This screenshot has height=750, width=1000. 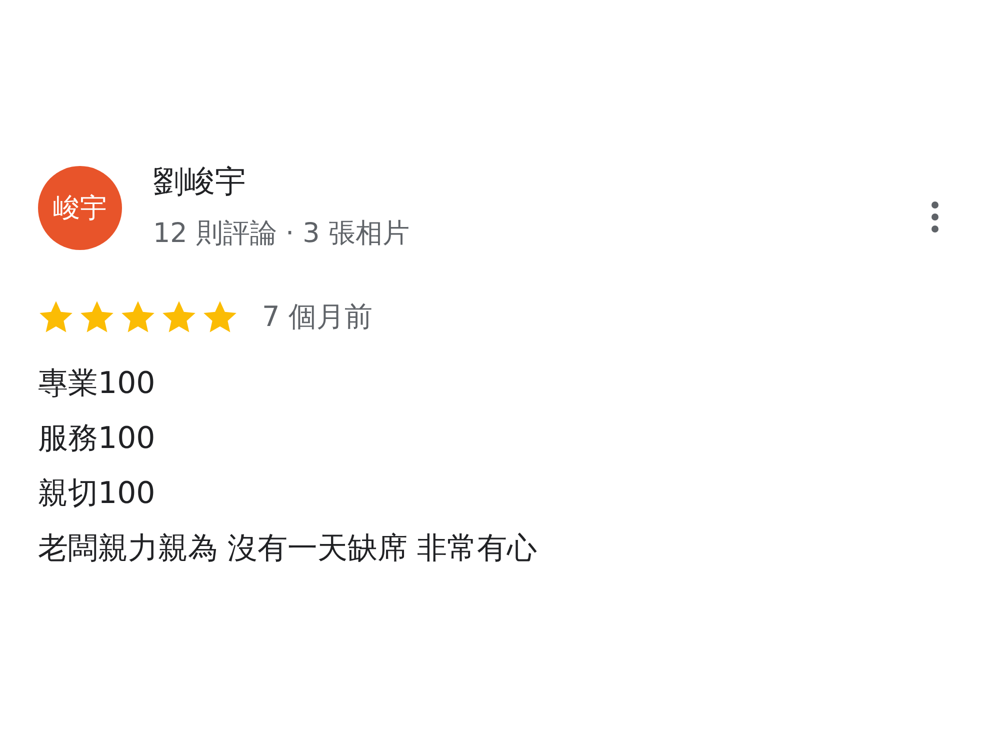 I want to click on avatar: 峻宇, so click(x=80, y=208).